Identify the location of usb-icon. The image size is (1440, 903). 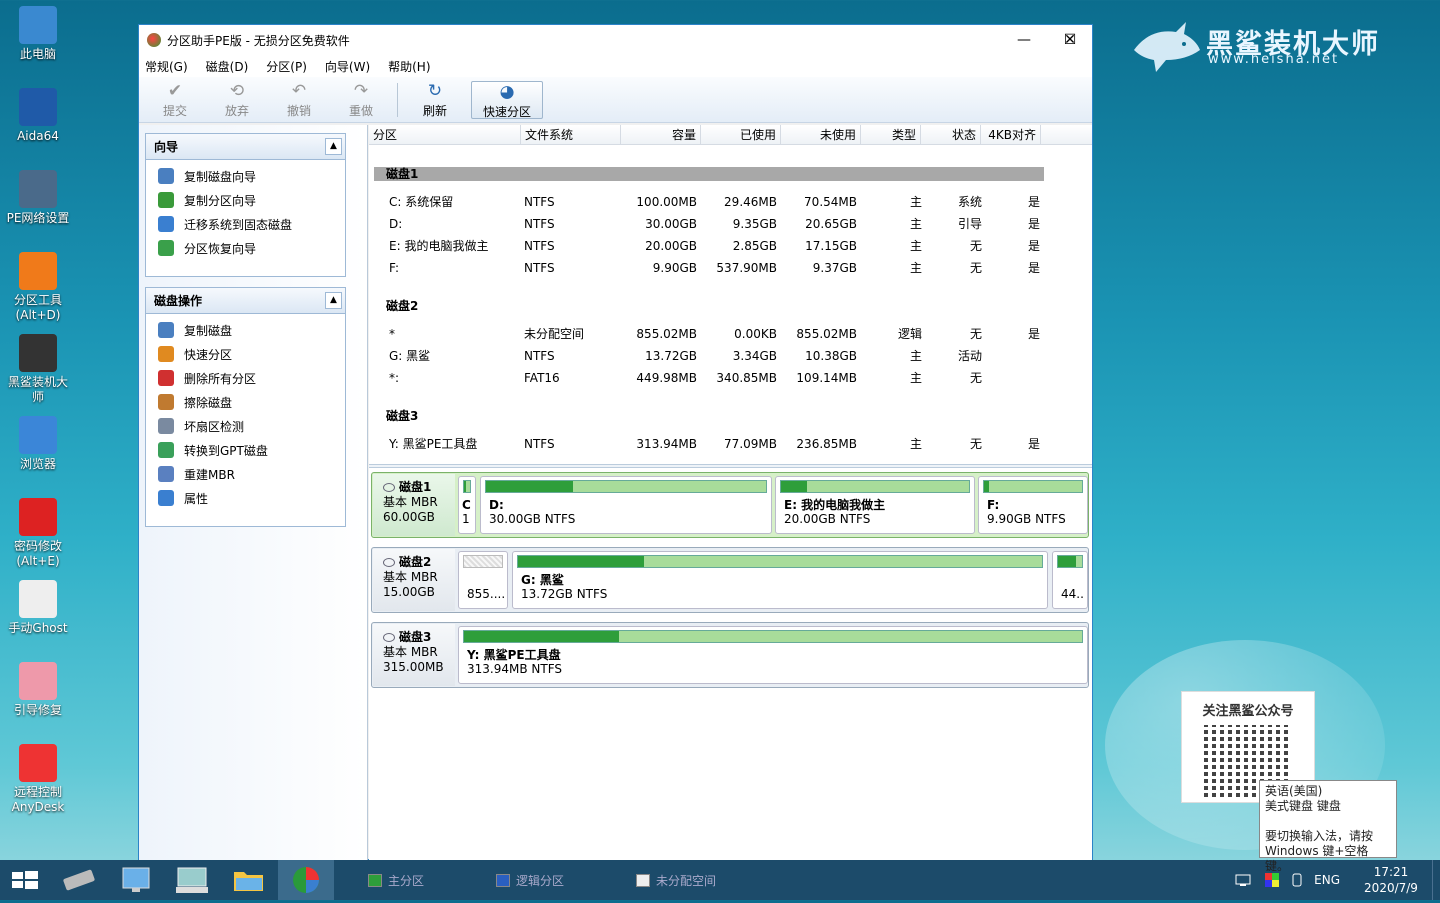
(1297, 880).